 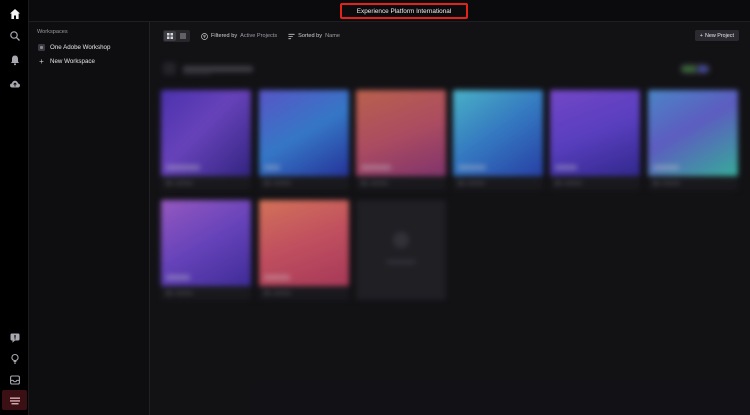 What do you see at coordinates (14, 83) in the screenshot?
I see `cloud-upload-icon` at bounding box center [14, 83].